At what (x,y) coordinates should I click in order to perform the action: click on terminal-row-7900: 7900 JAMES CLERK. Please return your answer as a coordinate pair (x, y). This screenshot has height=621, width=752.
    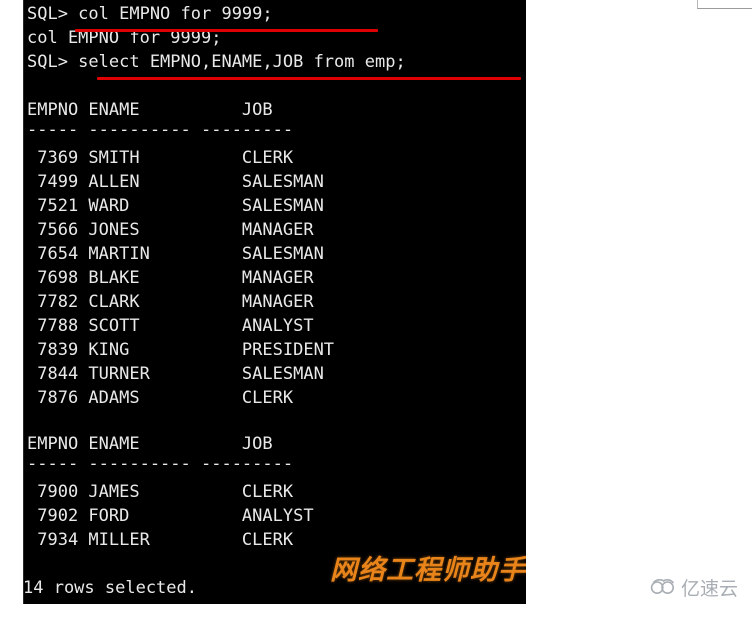
    Looking at the image, I should click on (160, 492).